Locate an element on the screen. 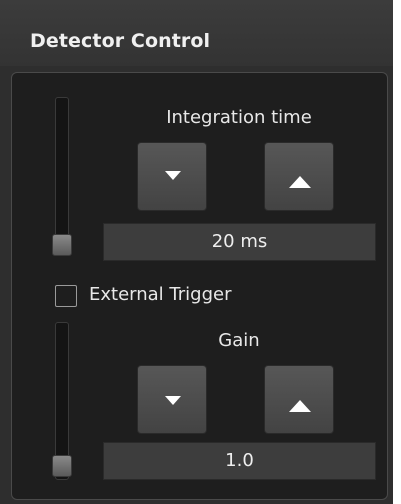 This screenshot has width=401, height=504. panel-title: Detector Control is located at coordinates (120, 41).